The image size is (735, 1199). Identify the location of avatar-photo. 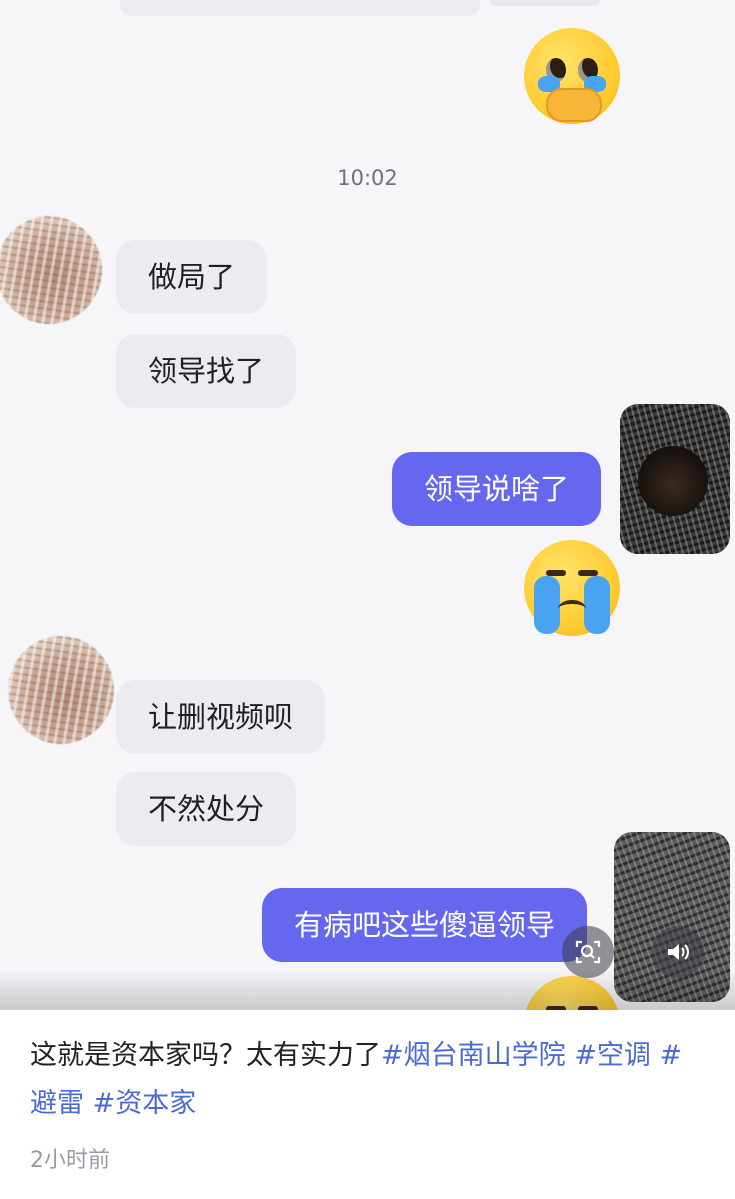
(673, 481).